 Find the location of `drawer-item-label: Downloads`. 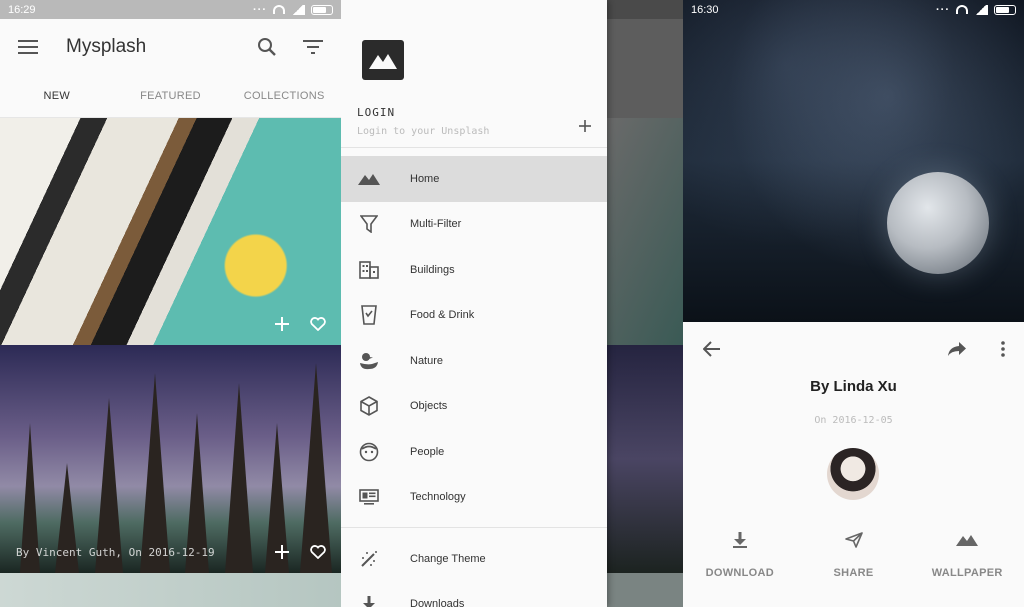

drawer-item-label: Downloads is located at coordinates (437, 602).